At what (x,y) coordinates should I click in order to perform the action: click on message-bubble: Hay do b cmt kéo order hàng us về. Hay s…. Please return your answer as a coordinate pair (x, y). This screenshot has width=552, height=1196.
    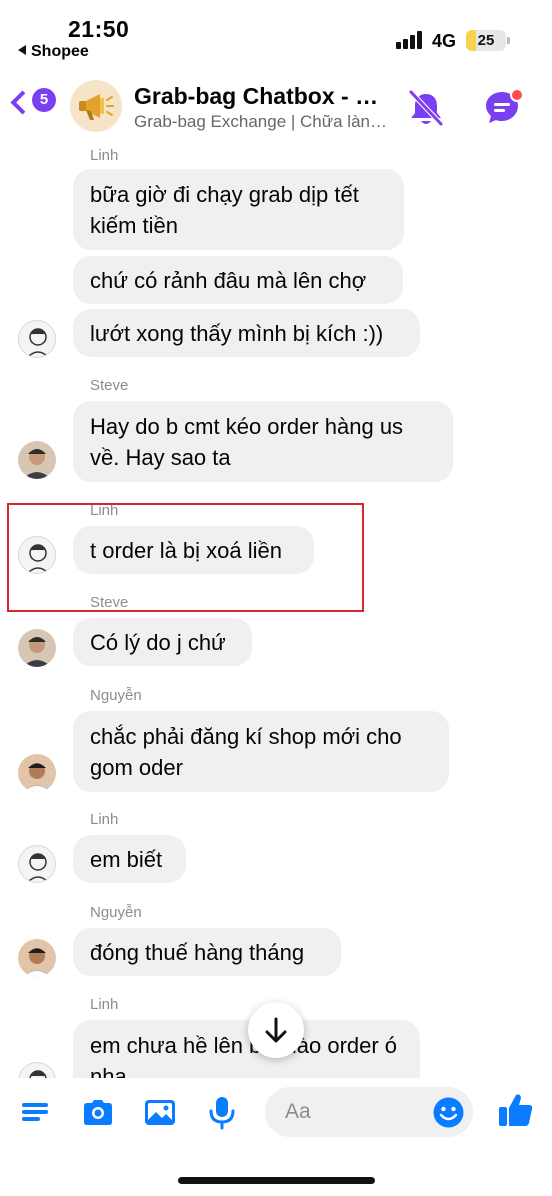
    Looking at the image, I should click on (263, 441).